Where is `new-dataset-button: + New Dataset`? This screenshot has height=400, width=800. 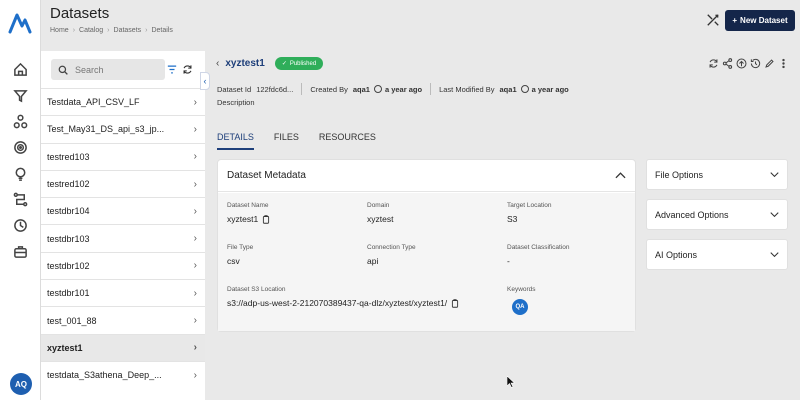
new-dataset-button: + New Dataset is located at coordinates (760, 20).